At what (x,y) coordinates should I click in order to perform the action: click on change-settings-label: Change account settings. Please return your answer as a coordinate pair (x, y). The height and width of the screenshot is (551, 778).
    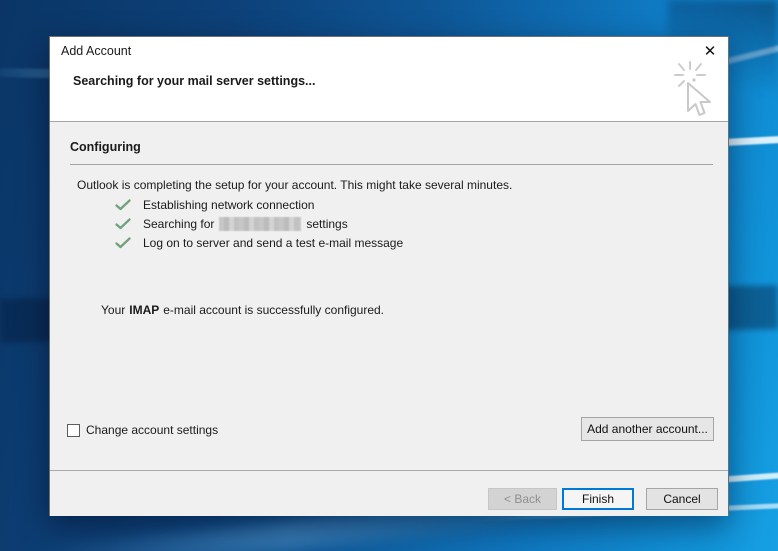
    Looking at the image, I should click on (152, 430).